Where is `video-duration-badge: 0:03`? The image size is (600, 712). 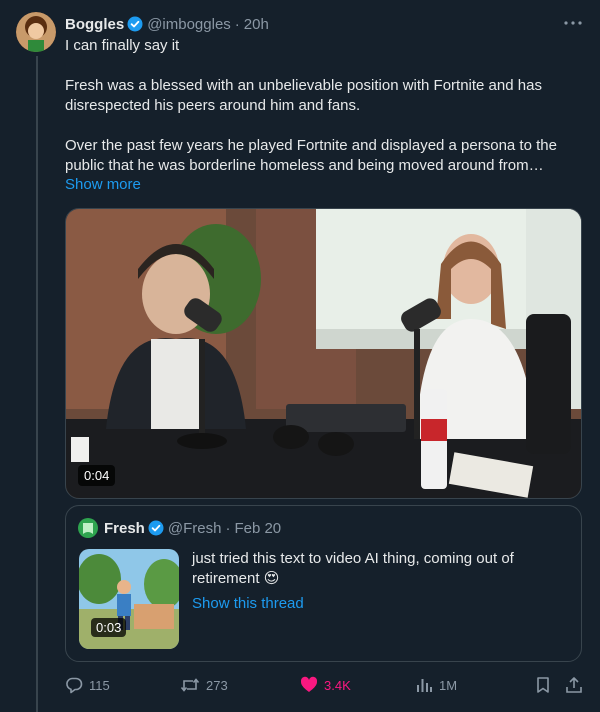 video-duration-badge: 0:03 is located at coordinates (109, 627).